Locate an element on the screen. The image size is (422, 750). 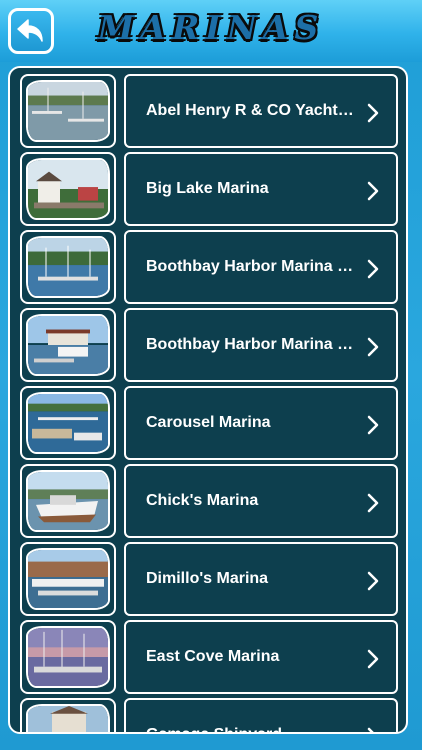
list-item-label: Gamage Shipyard is located at coordinates (252, 729).